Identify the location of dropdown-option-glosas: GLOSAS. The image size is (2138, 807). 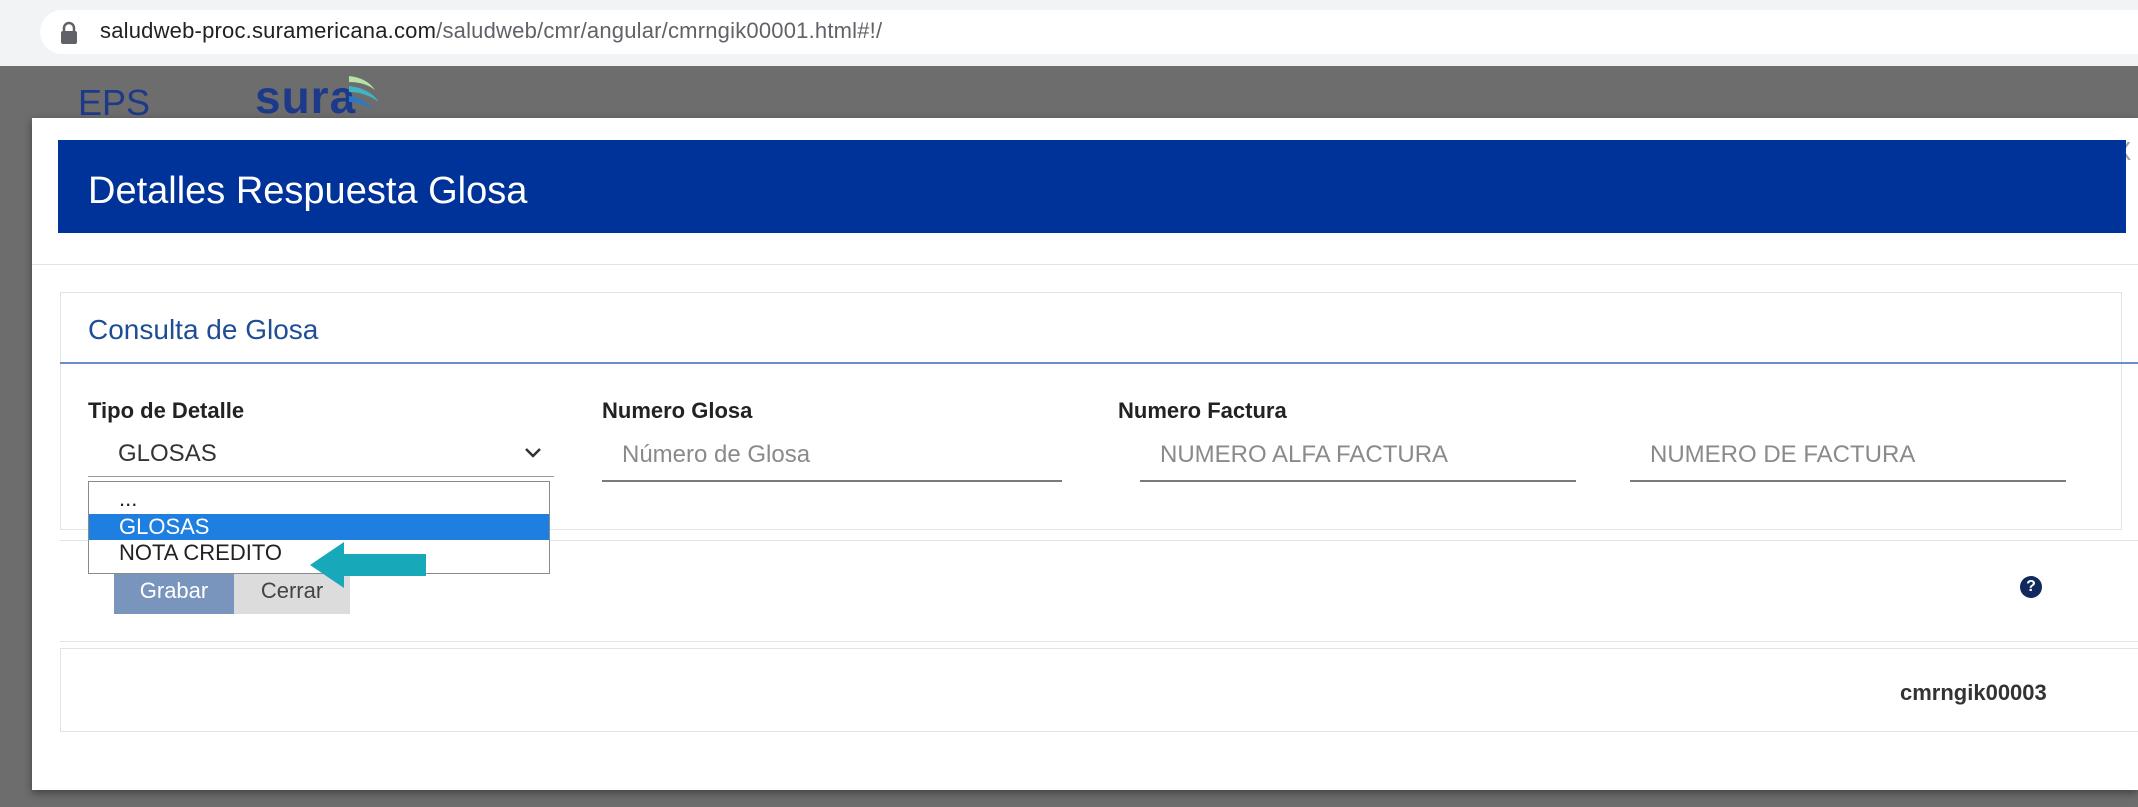
(319, 527).